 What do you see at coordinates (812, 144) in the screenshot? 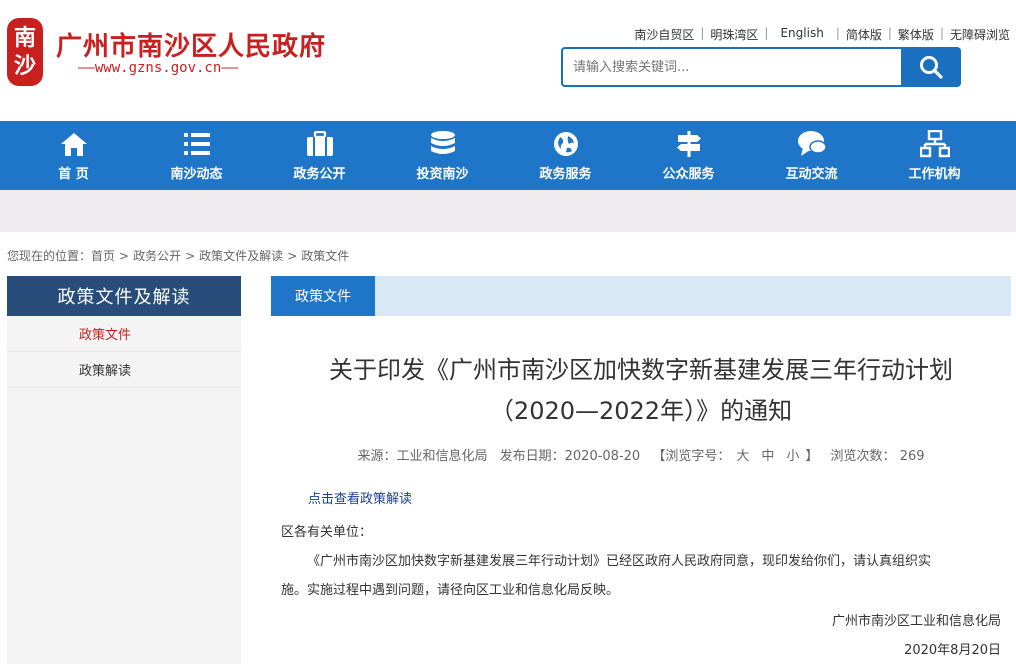
I see `chat-icon` at bounding box center [812, 144].